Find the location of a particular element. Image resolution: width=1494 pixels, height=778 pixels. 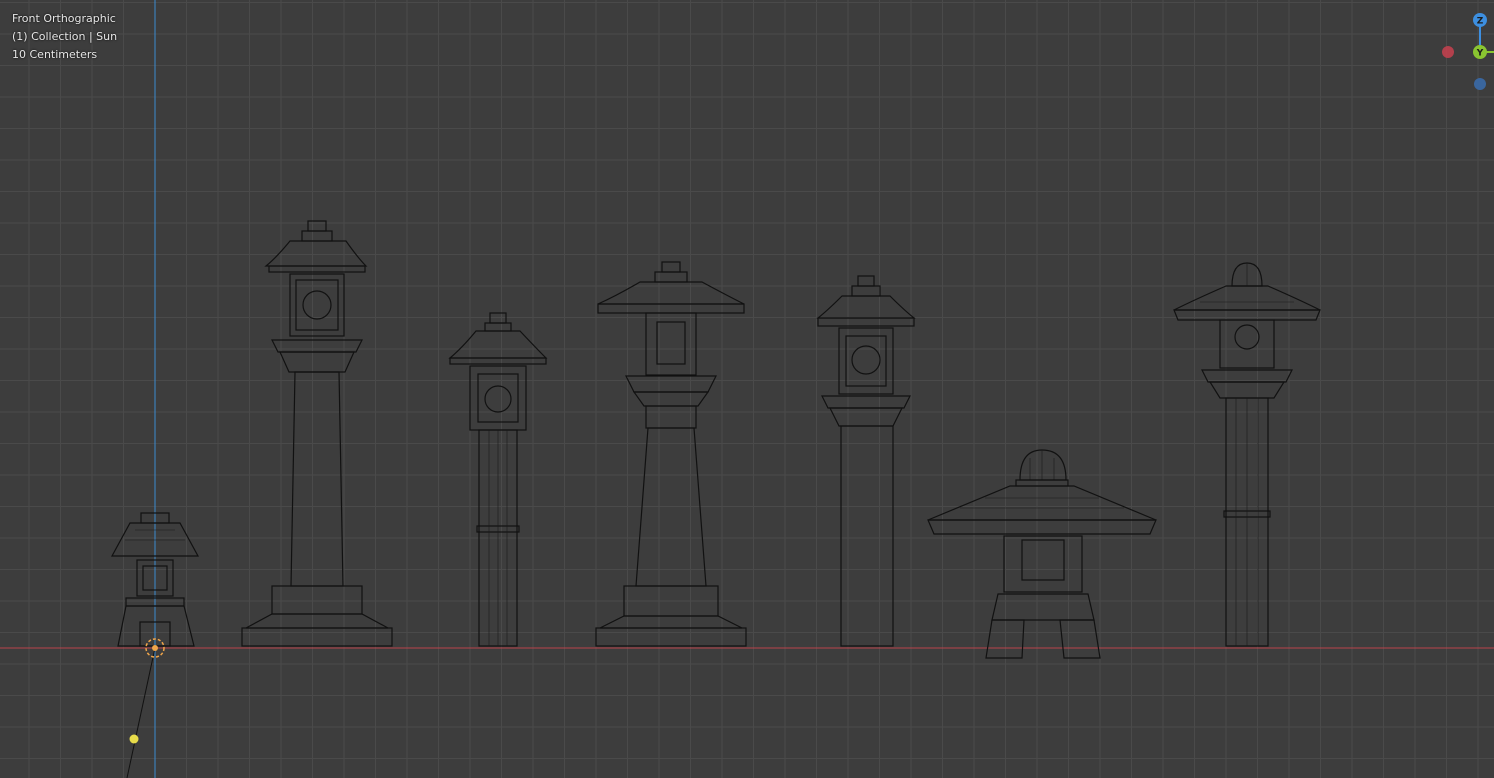

y-axis-label: Y is located at coordinates (1480, 54).